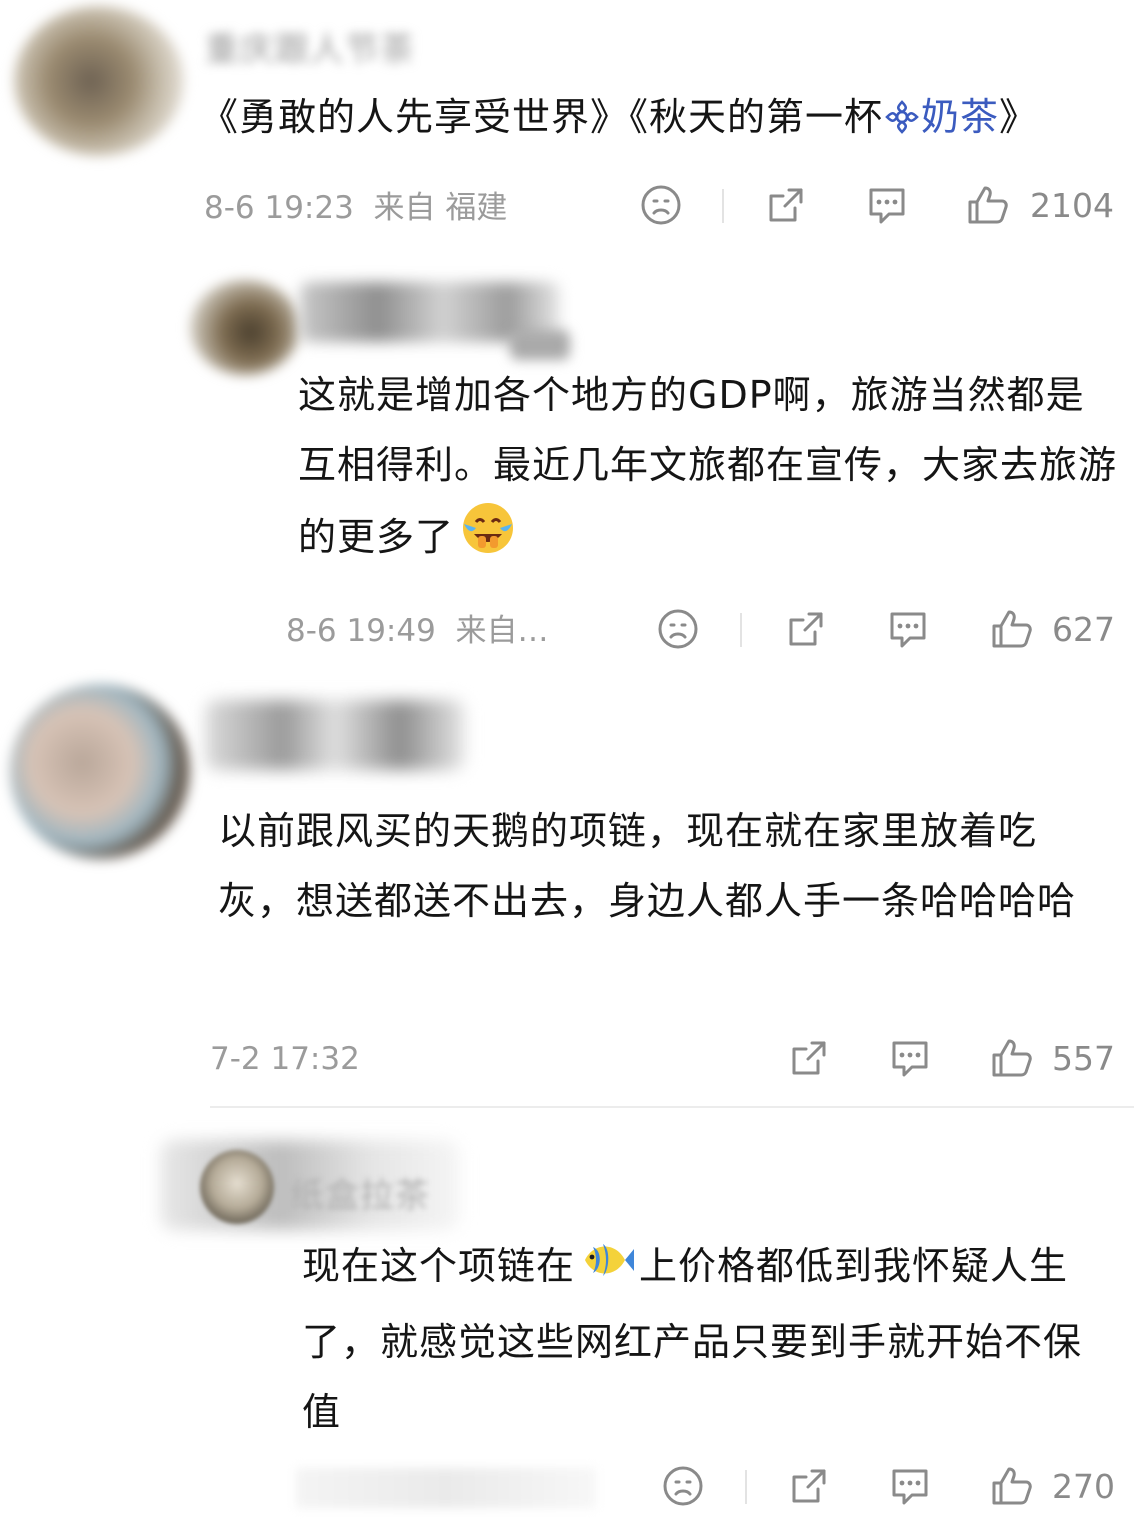  What do you see at coordinates (702, 1339) in the screenshot?
I see `comment-text: 现在这个项链在 上价格都低到我怀疑人生了，就感觉这些网红产品只要到手就开始不保值` at bounding box center [702, 1339].